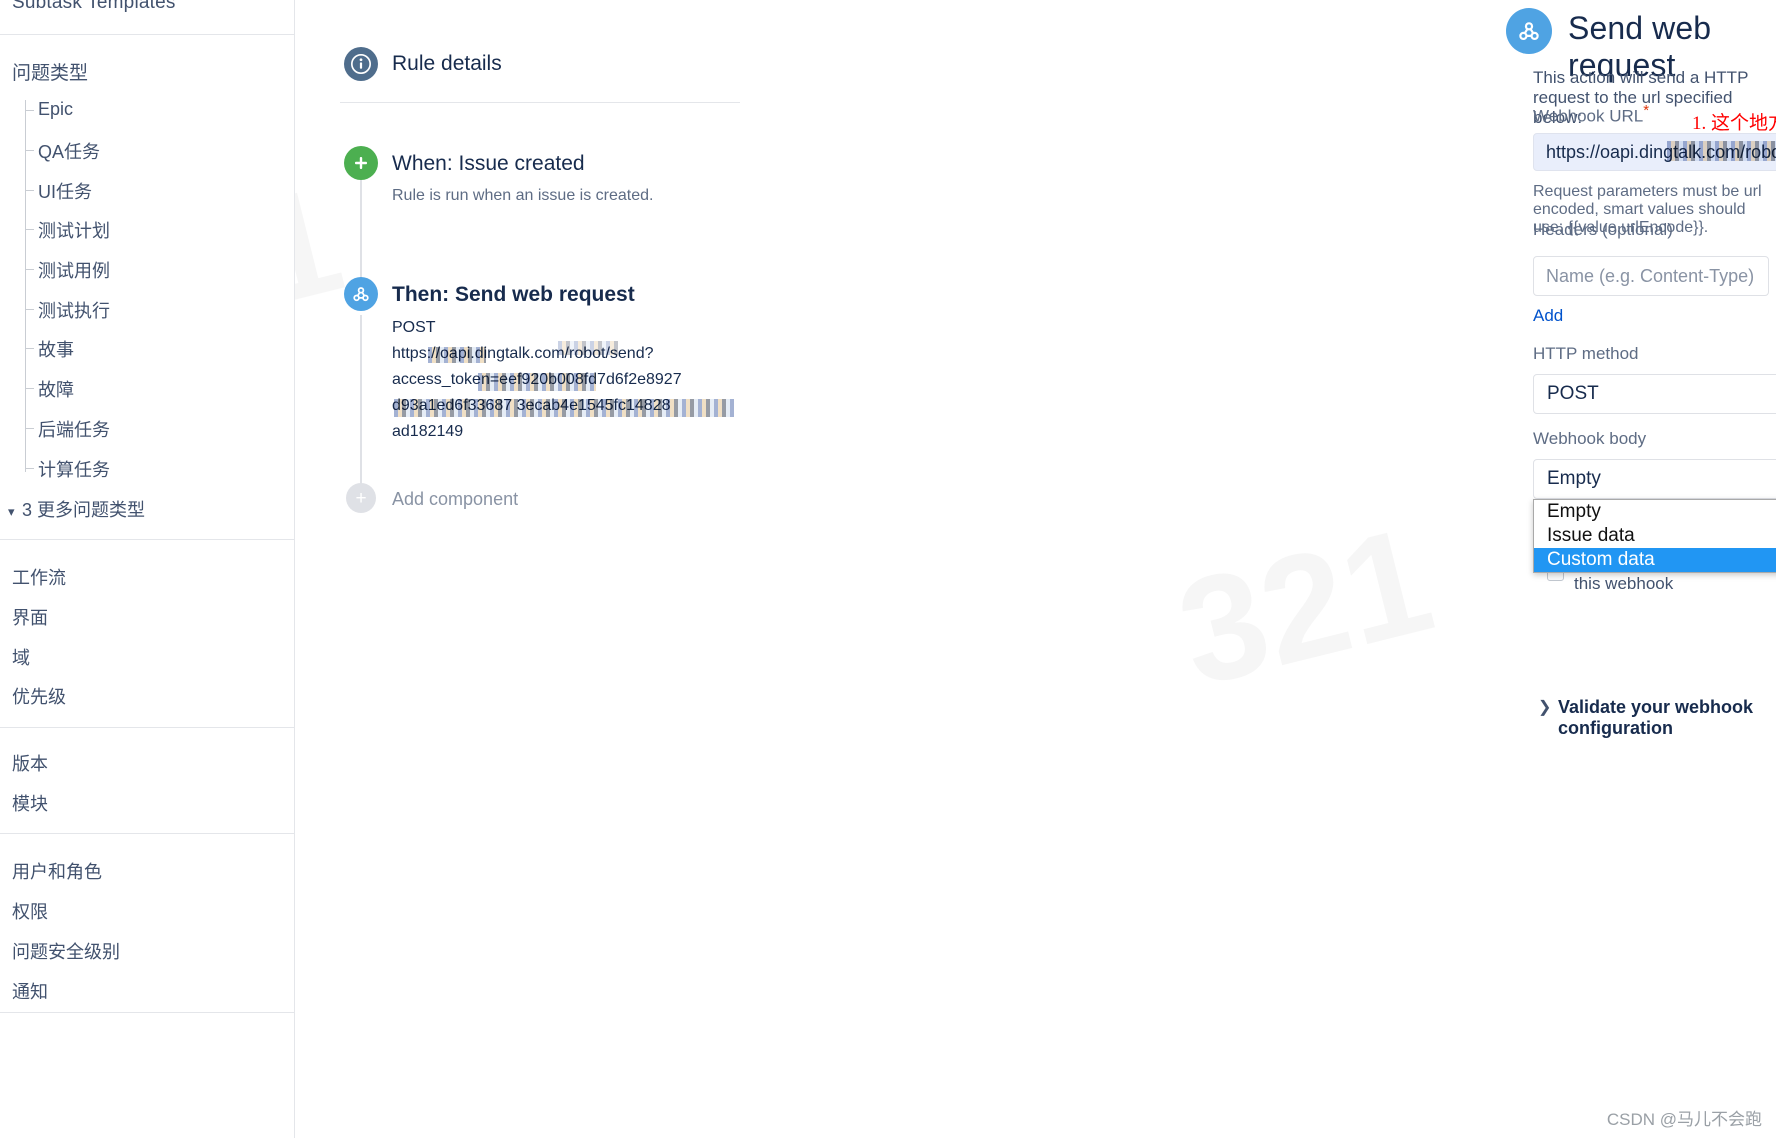 Image resolution: width=1776 pixels, height=1138 pixels. I want to click on sidebar-item-issue-security: 问题安全级别, so click(66, 951).